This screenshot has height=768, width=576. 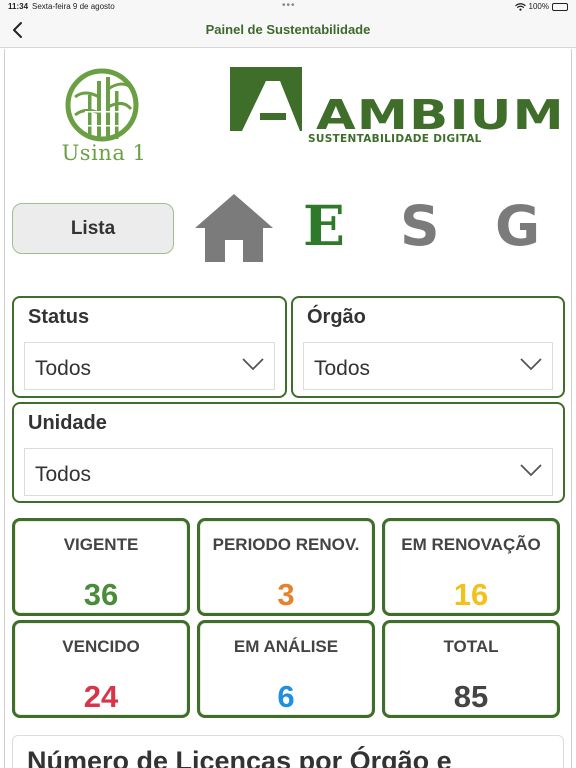 What do you see at coordinates (63, 474) in the screenshot?
I see `unidade-select-value: Todos` at bounding box center [63, 474].